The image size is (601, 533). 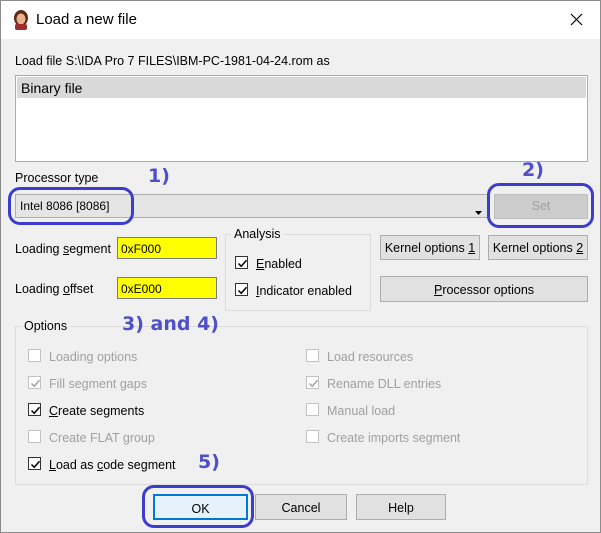 What do you see at coordinates (46, 326) in the screenshot?
I see `options-group-title: Options` at bounding box center [46, 326].